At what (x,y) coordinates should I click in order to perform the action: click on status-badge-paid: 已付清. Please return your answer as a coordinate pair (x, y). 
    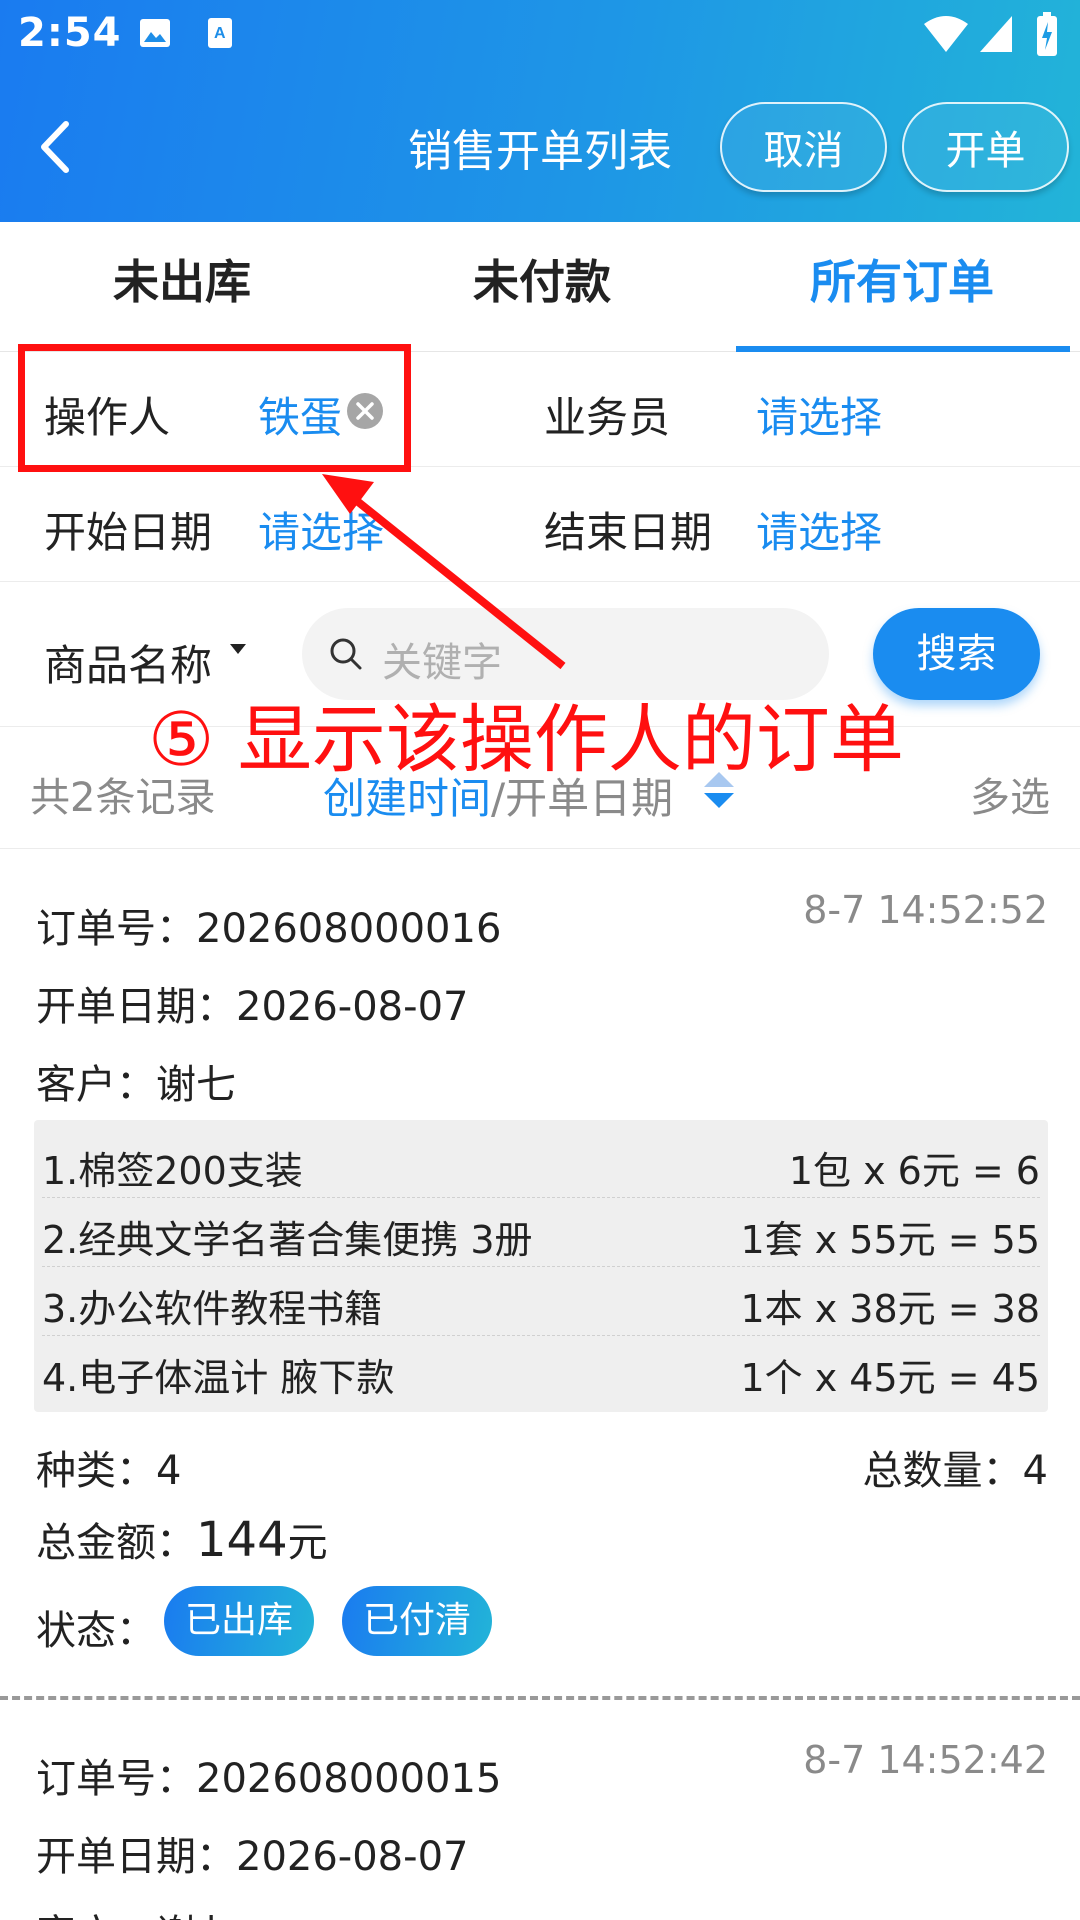
    Looking at the image, I should click on (417, 1621).